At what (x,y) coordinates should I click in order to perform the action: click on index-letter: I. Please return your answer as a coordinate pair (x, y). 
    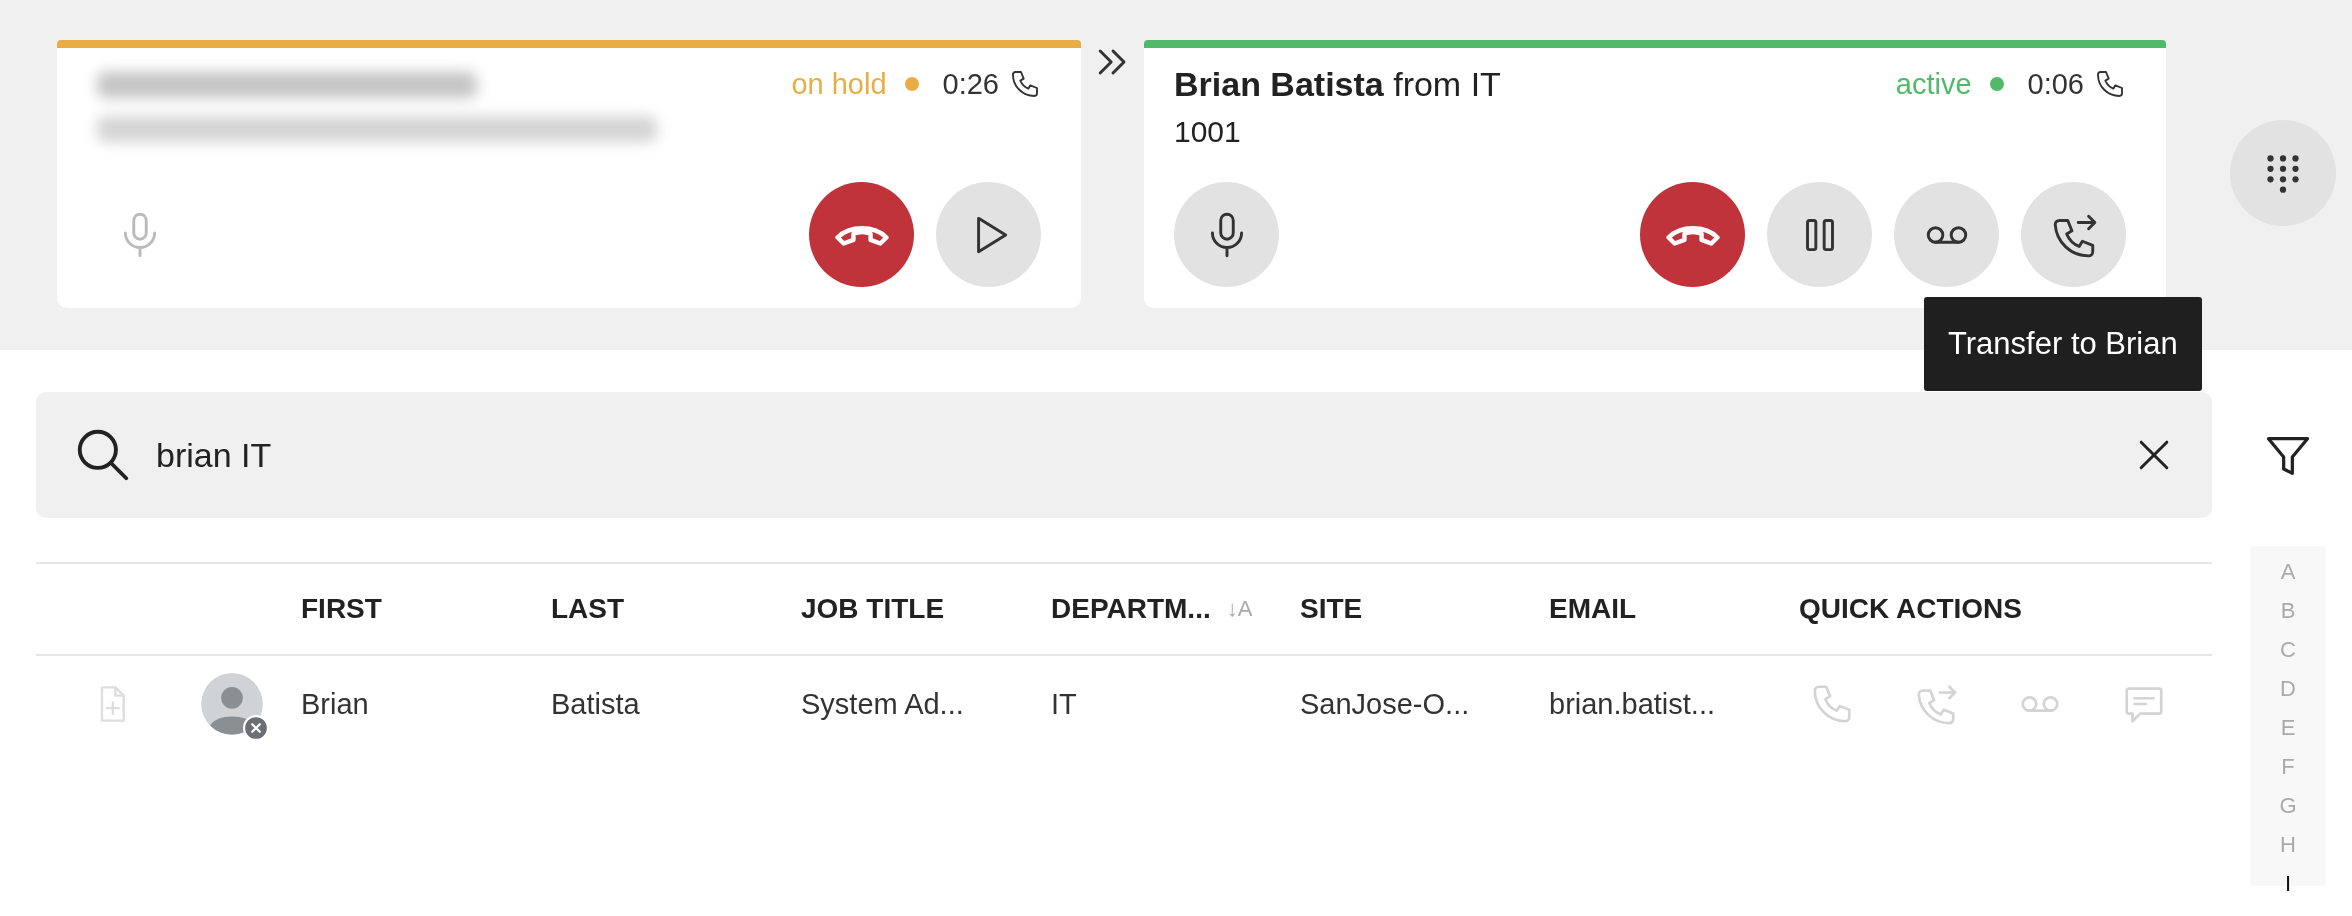
    Looking at the image, I should click on (2288, 883).